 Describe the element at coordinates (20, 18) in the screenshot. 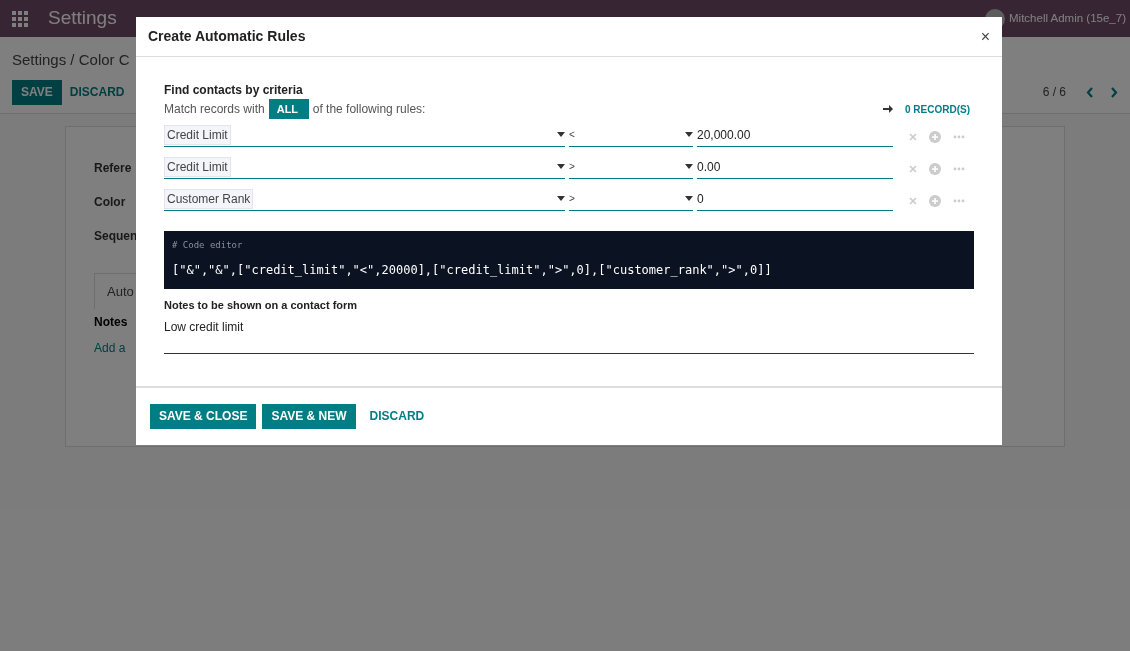

I see `apps-grid-icon` at that location.